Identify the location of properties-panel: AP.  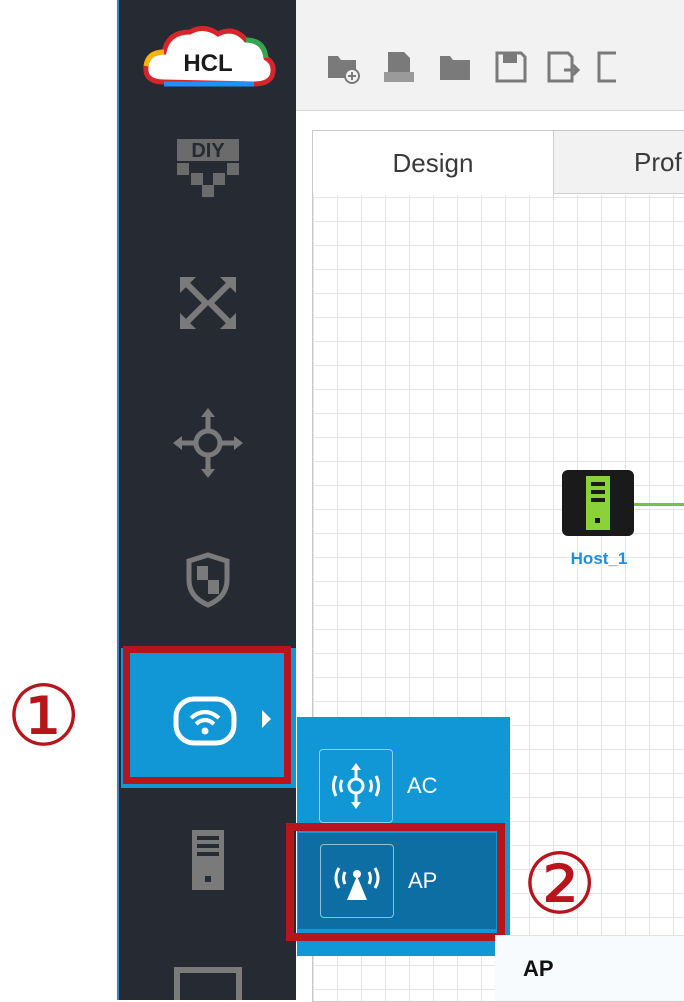
(589, 968).